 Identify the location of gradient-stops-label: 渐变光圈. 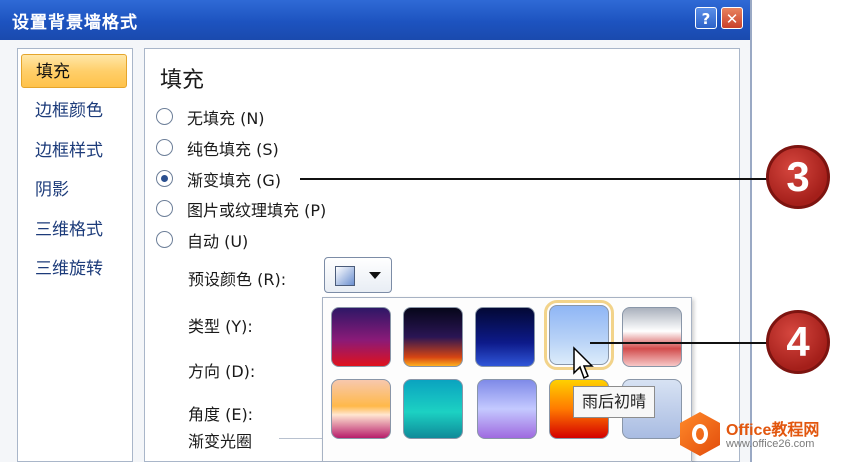
(220, 441).